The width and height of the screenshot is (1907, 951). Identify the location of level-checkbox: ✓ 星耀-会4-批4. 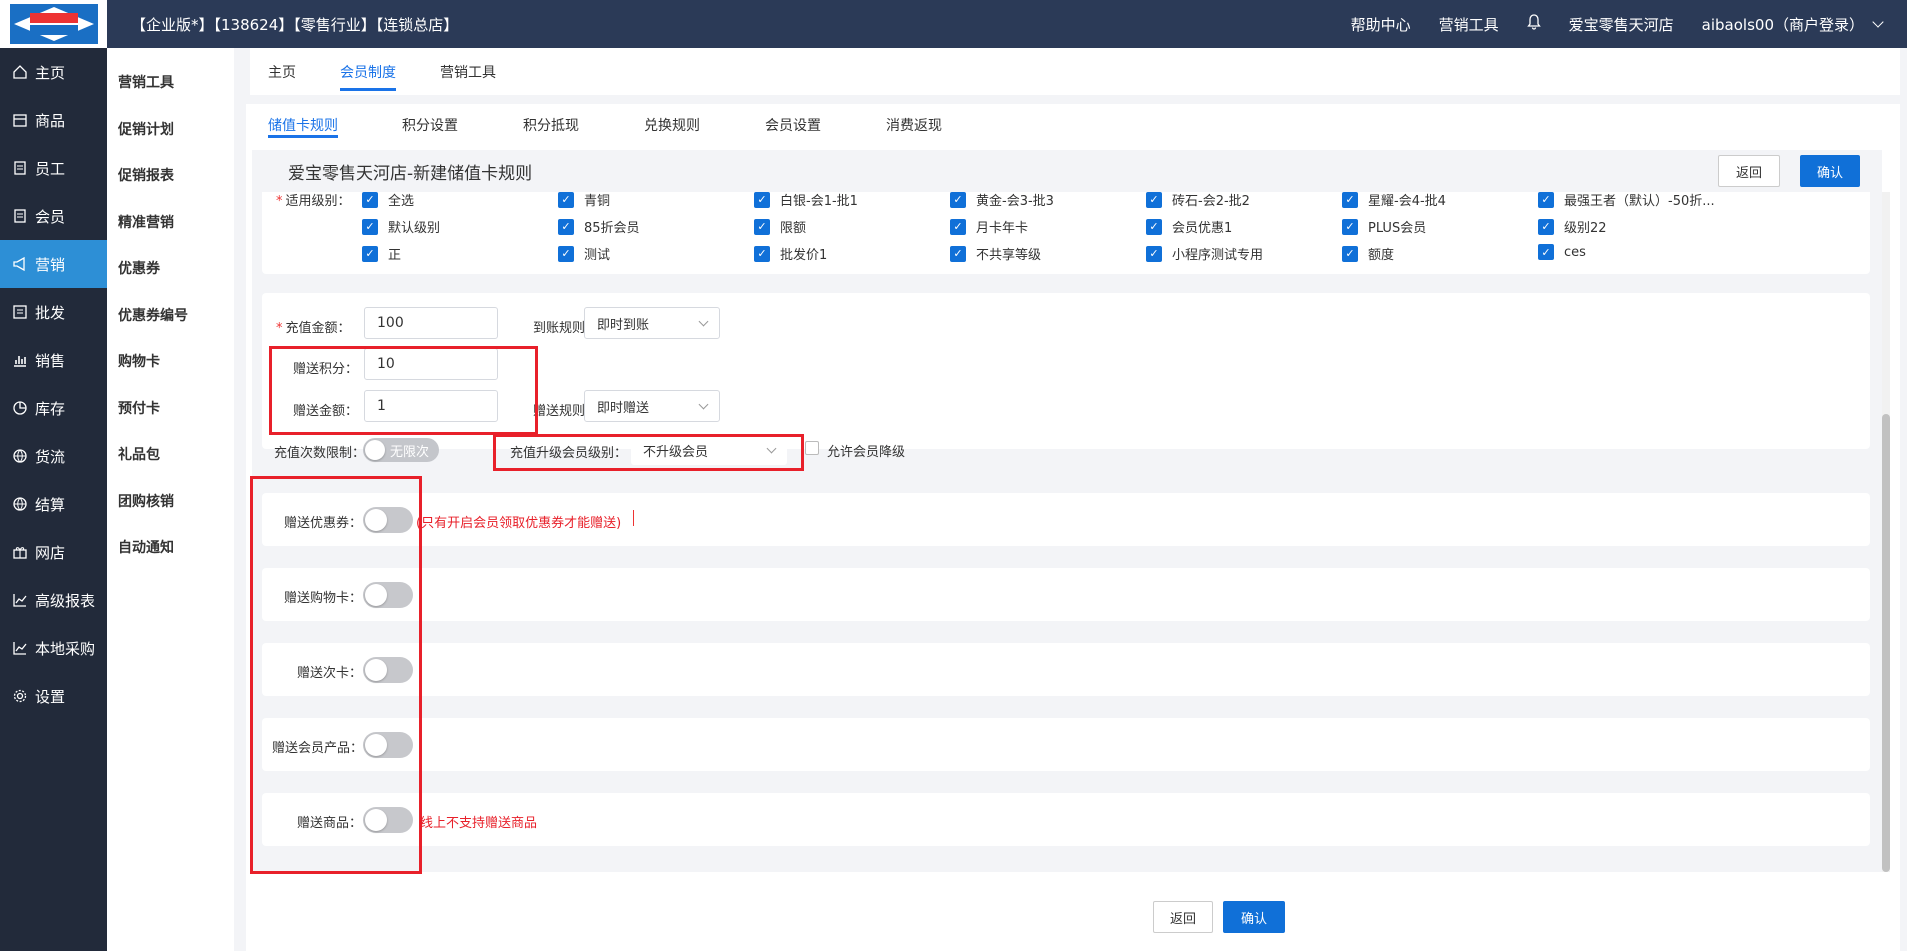
(1394, 200).